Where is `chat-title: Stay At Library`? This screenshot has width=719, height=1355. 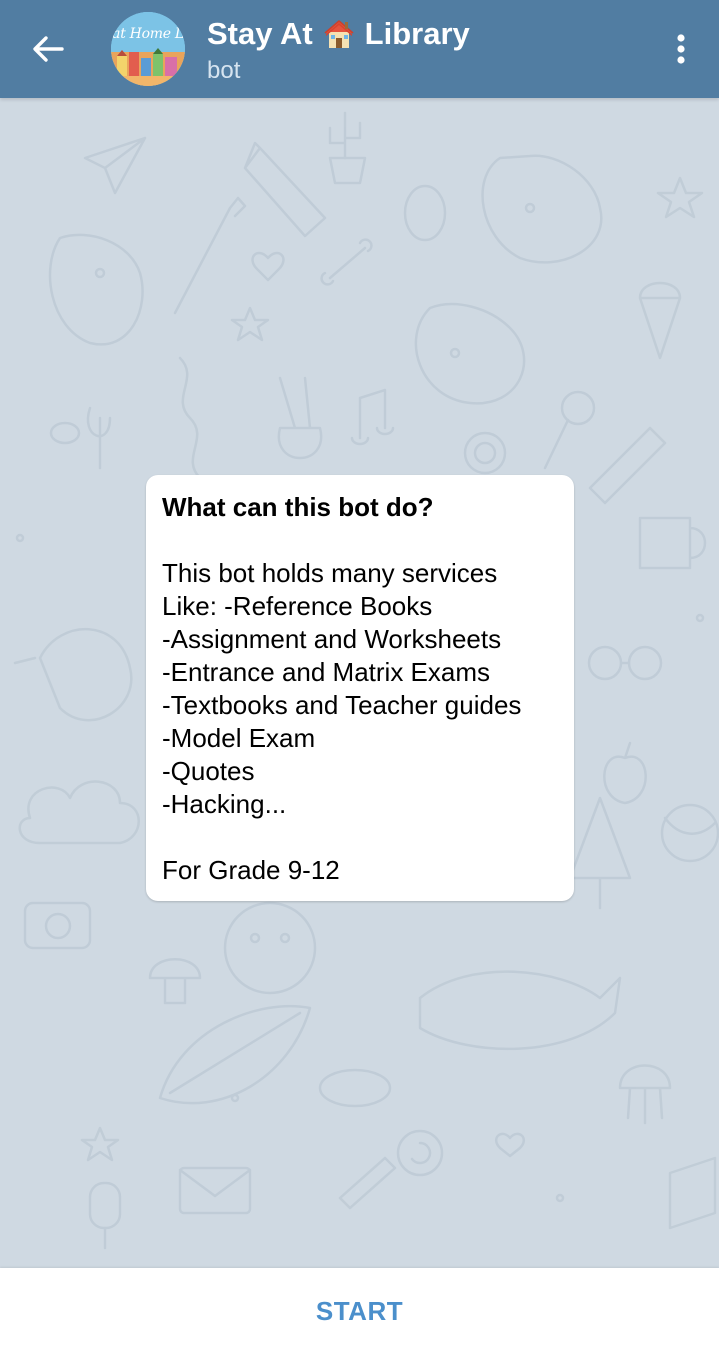
chat-title: Stay At Library is located at coordinates (338, 34).